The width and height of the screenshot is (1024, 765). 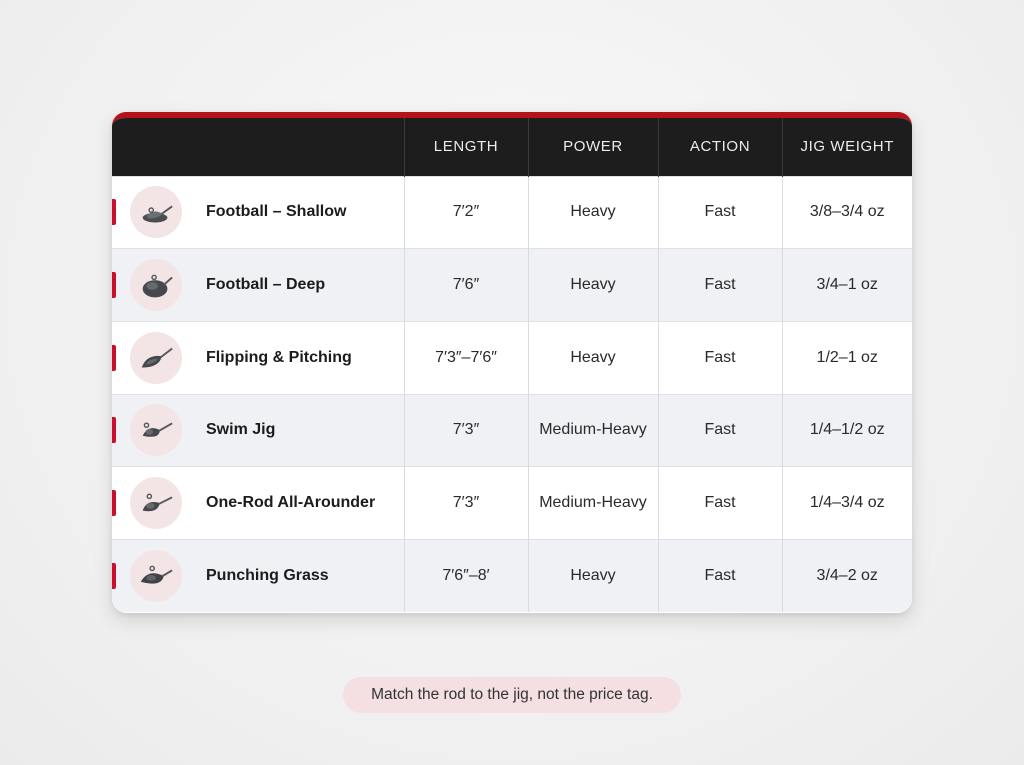 I want to click on technique-cell: Punching Grass, so click(x=258, y=575).